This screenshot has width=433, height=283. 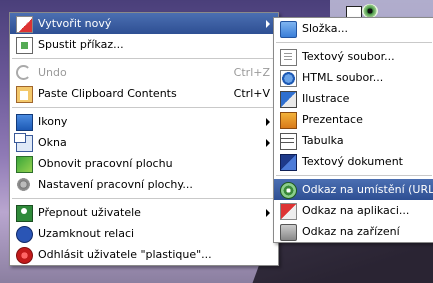 What do you see at coordinates (353, 231) in the screenshot?
I see `submenu-item-link-device: Odkaz na zařízení` at bounding box center [353, 231].